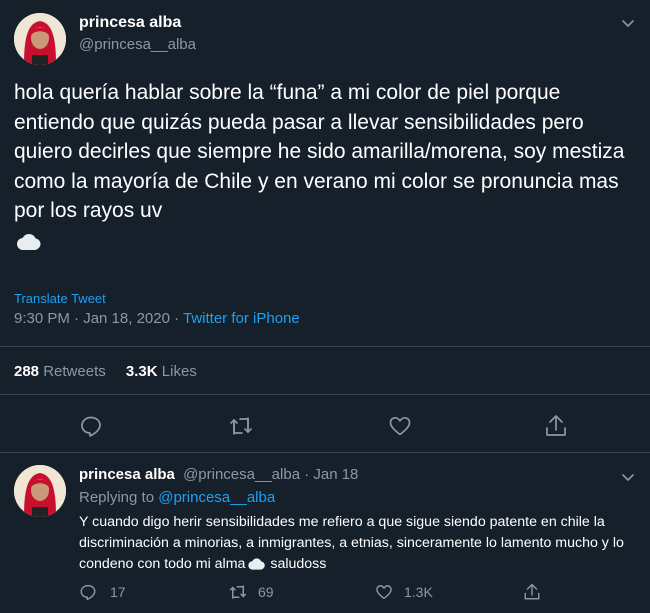 The width and height of the screenshot is (650, 613). What do you see at coordinates (238, 592) in the screenshot?
I see `reply-retweet-icon` at bounding box center [238, 592].